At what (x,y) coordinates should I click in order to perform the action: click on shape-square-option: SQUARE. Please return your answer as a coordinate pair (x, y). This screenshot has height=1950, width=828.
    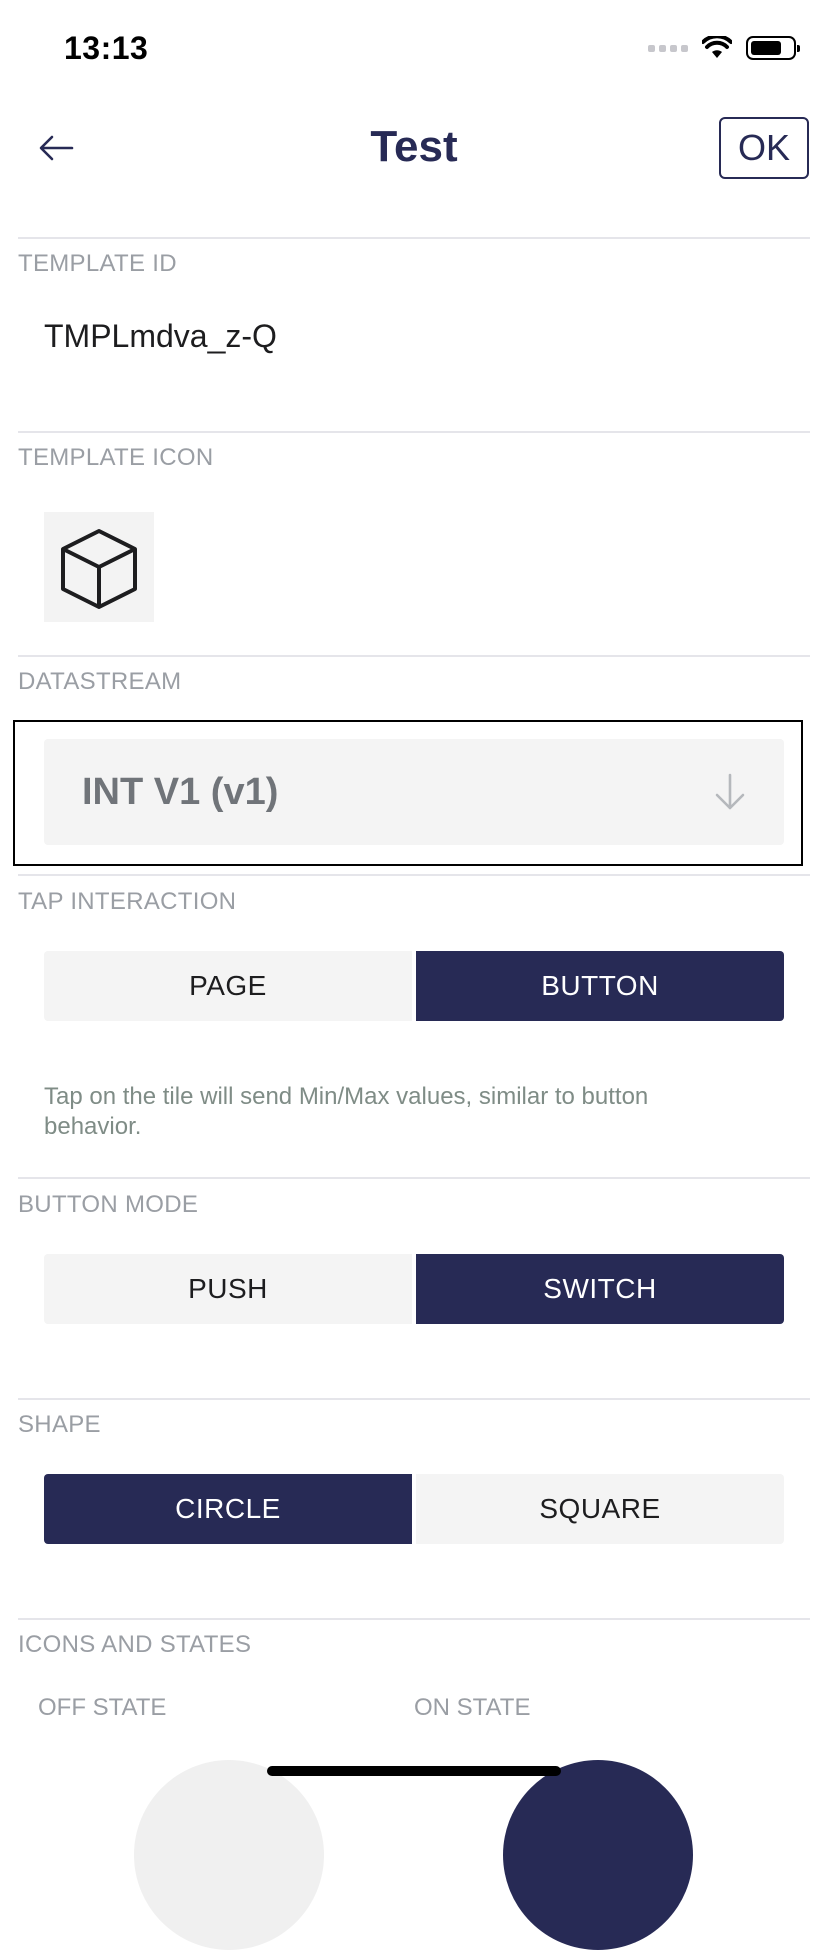
    Looking at the image, I should click on (600, 1509).